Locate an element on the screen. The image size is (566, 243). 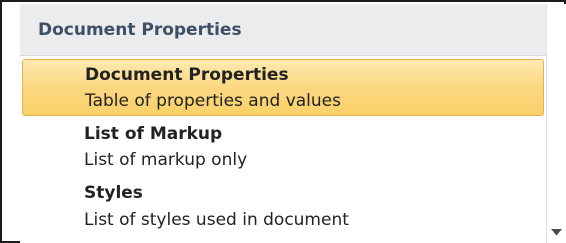
item-description: Table of properties and values is located at coordinates (213, 101).